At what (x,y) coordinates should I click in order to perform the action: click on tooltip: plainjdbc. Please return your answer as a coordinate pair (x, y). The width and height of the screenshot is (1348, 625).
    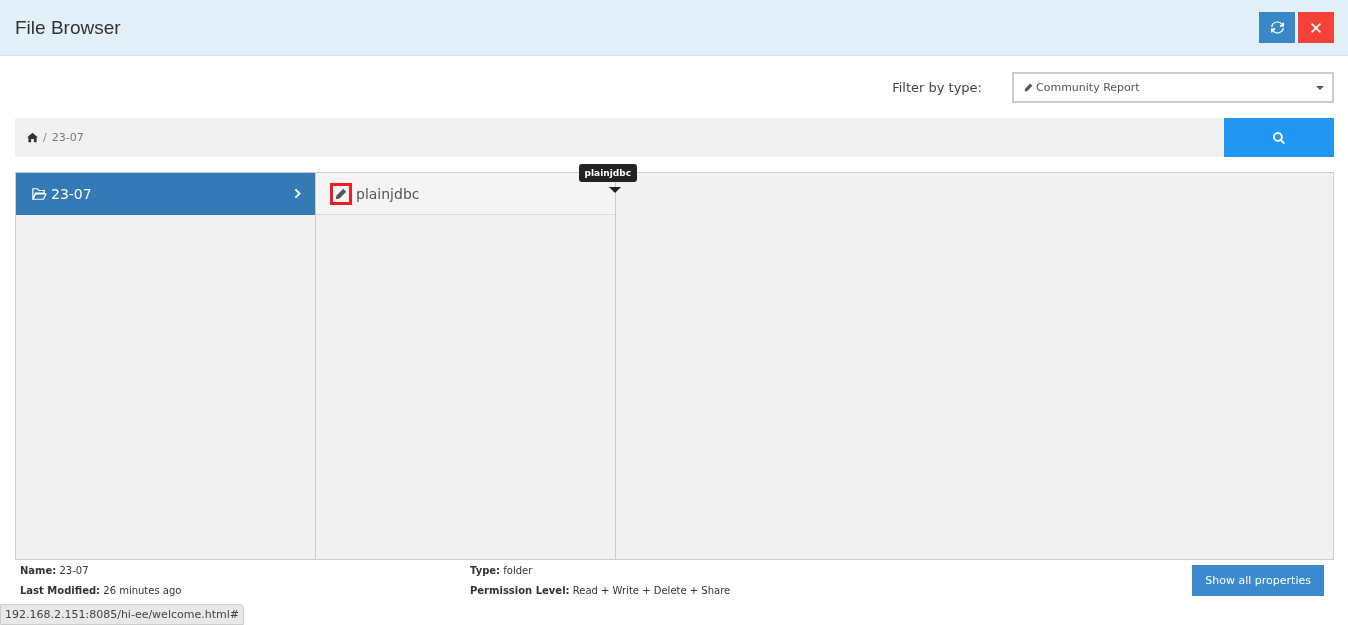
    Looking at the image, I should click on (607, 173).